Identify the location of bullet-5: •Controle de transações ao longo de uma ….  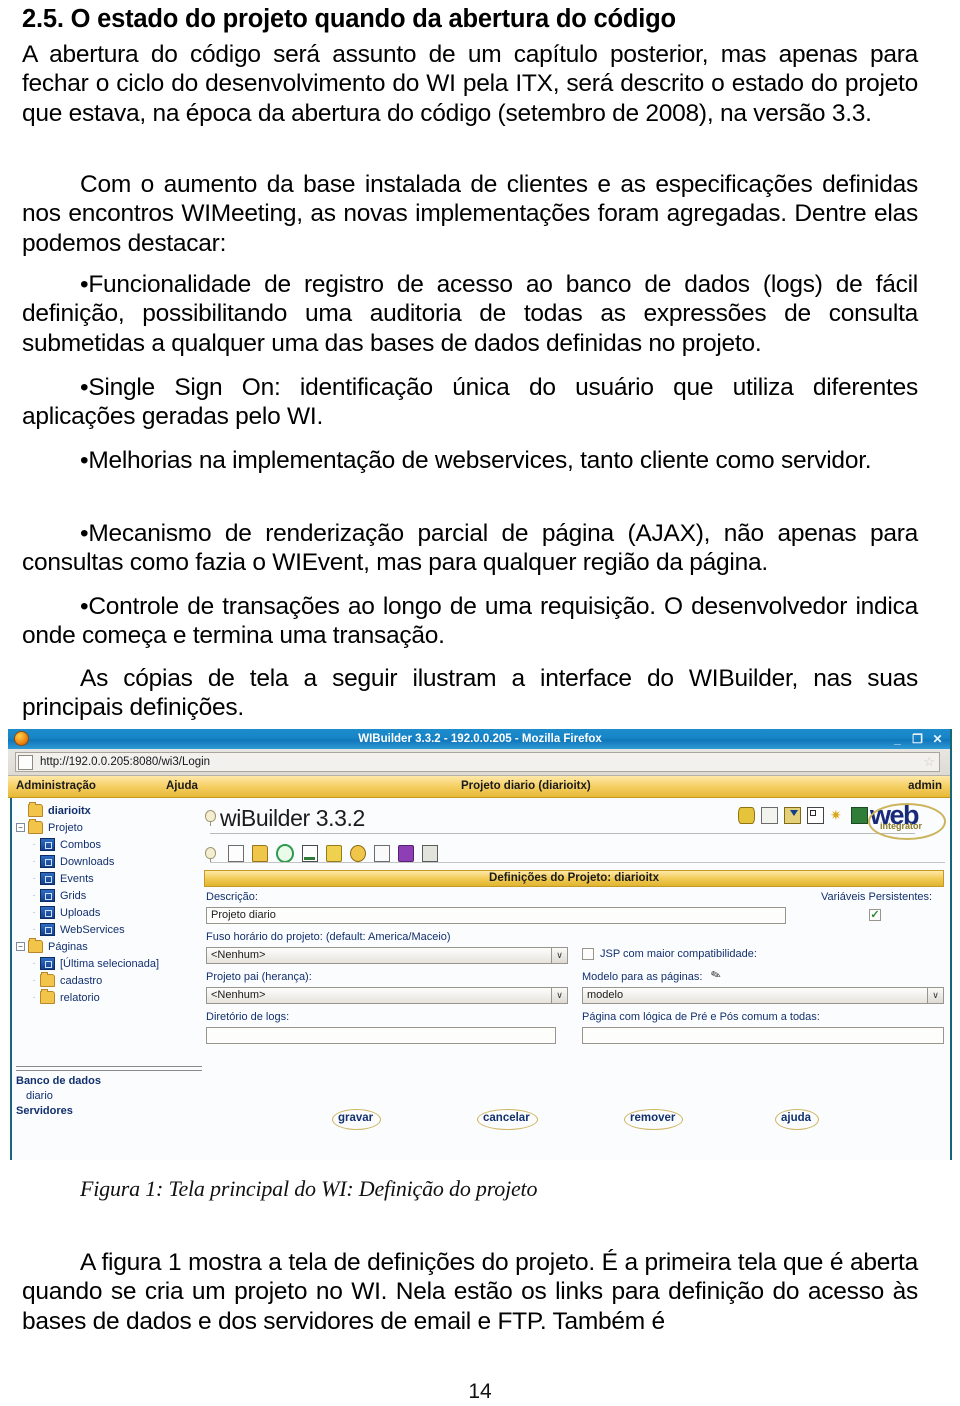
(470, 621).